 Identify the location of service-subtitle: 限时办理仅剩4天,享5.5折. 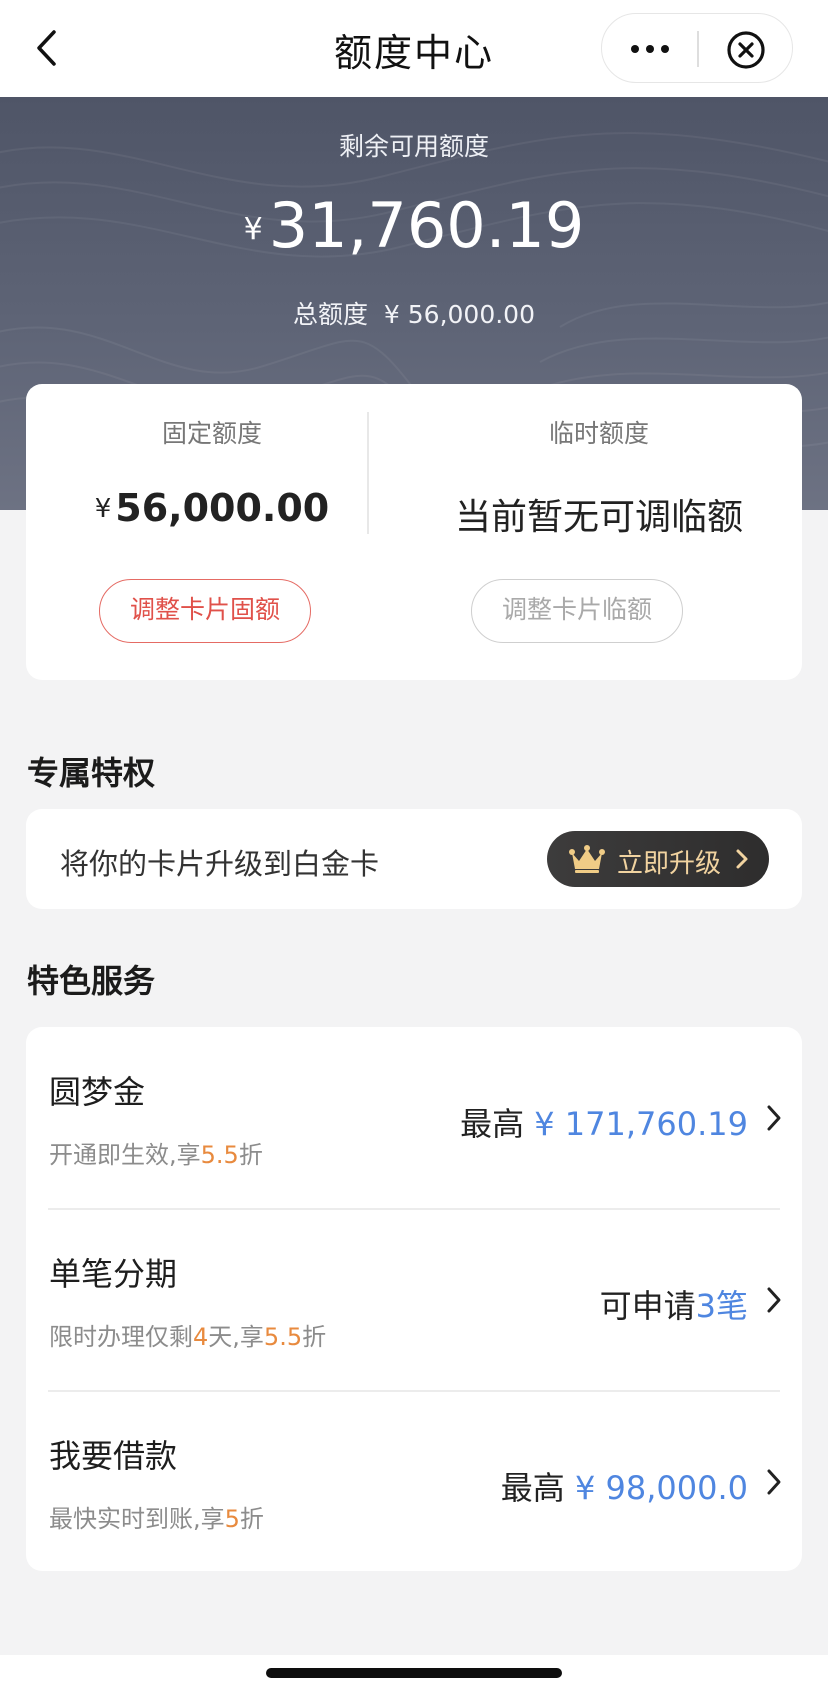
(187, 1334).